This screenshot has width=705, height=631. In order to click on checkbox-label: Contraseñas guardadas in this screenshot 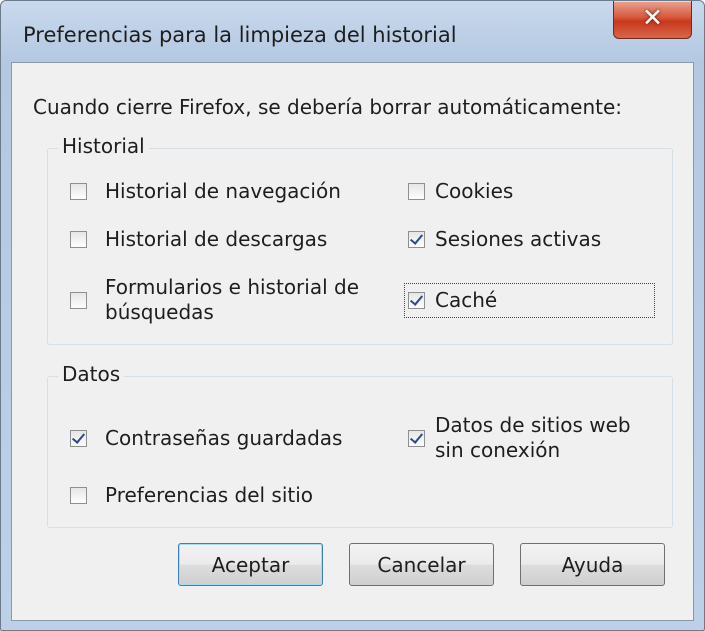, I will do `click(224, 438)`.